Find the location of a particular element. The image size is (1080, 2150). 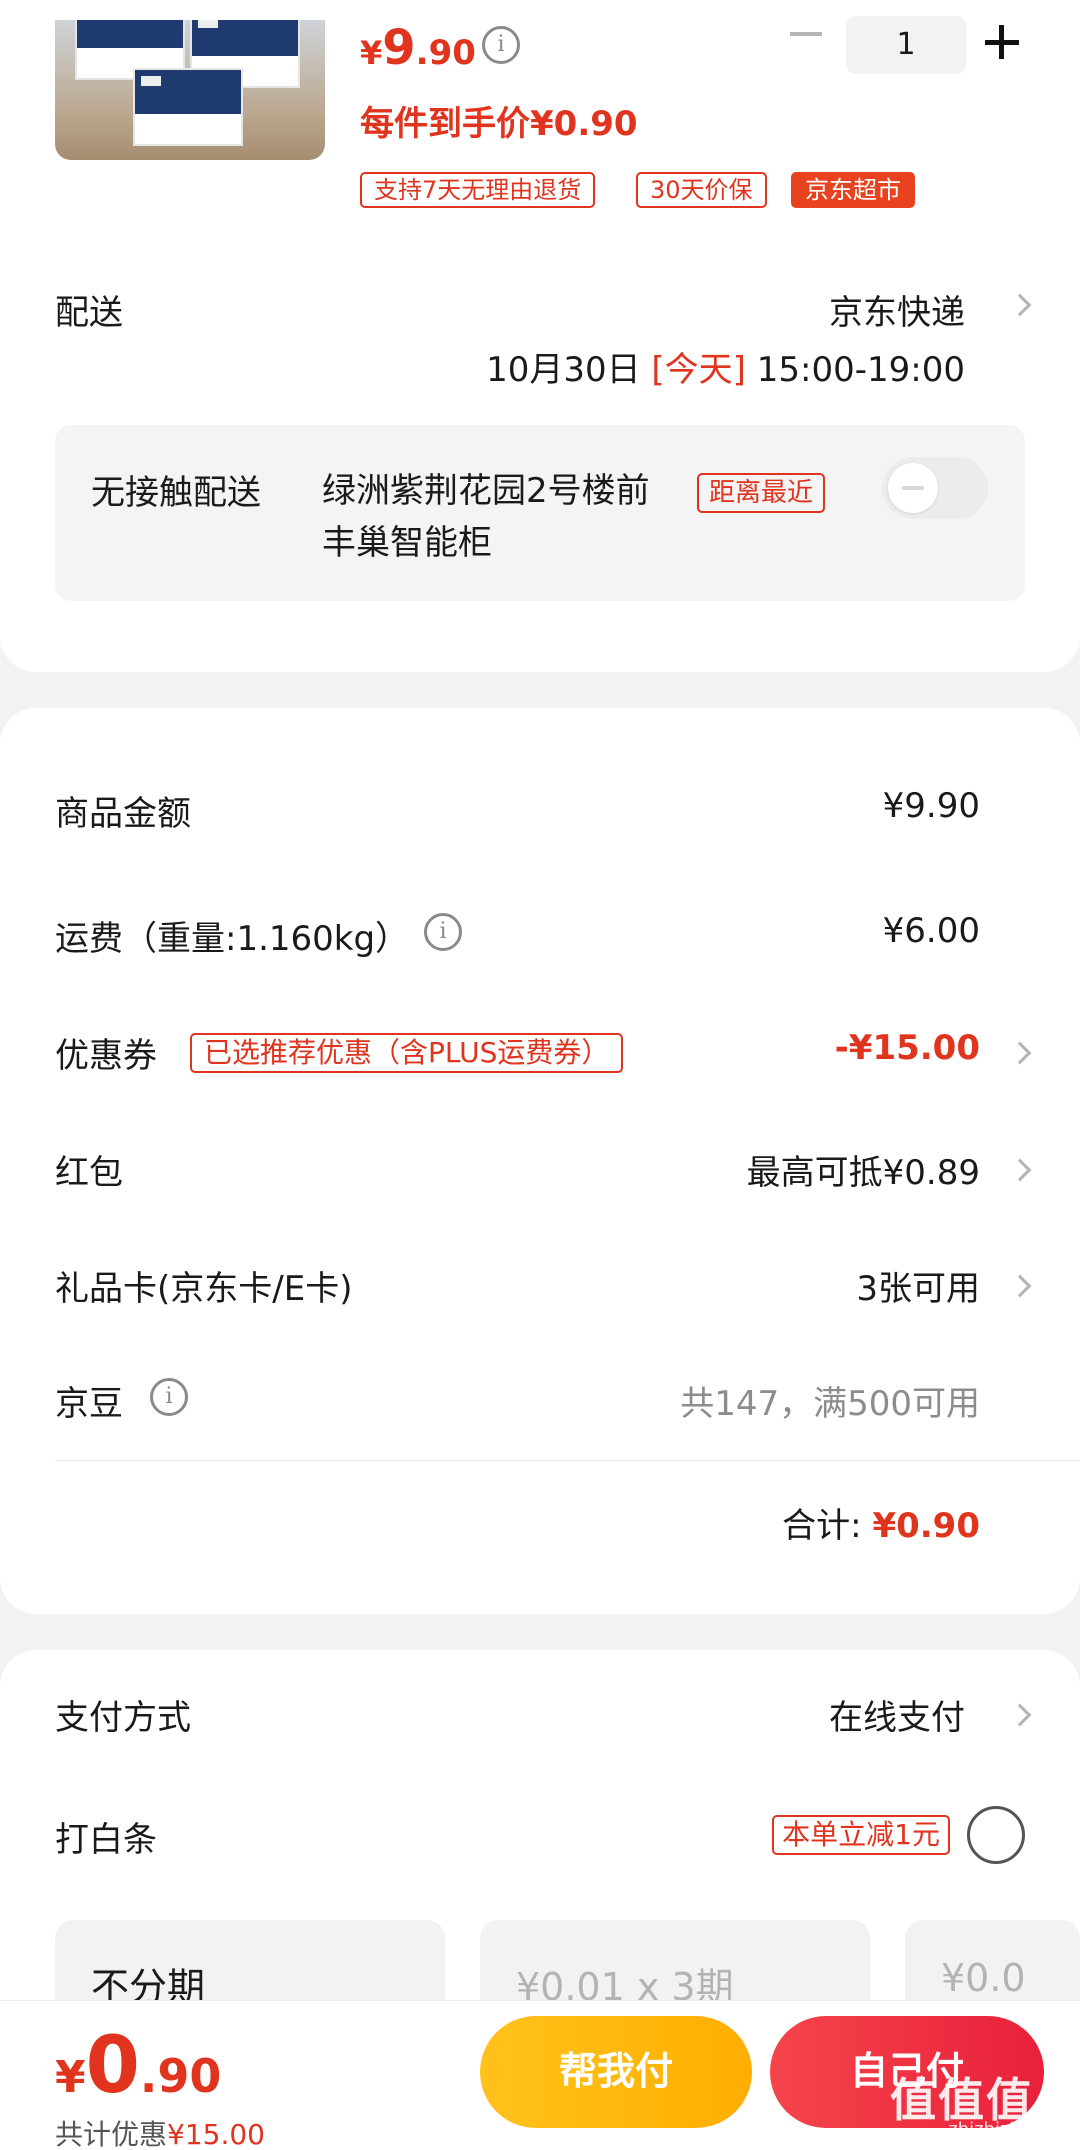

product-price: ¥9.90 is located at coordinates (418, 48).